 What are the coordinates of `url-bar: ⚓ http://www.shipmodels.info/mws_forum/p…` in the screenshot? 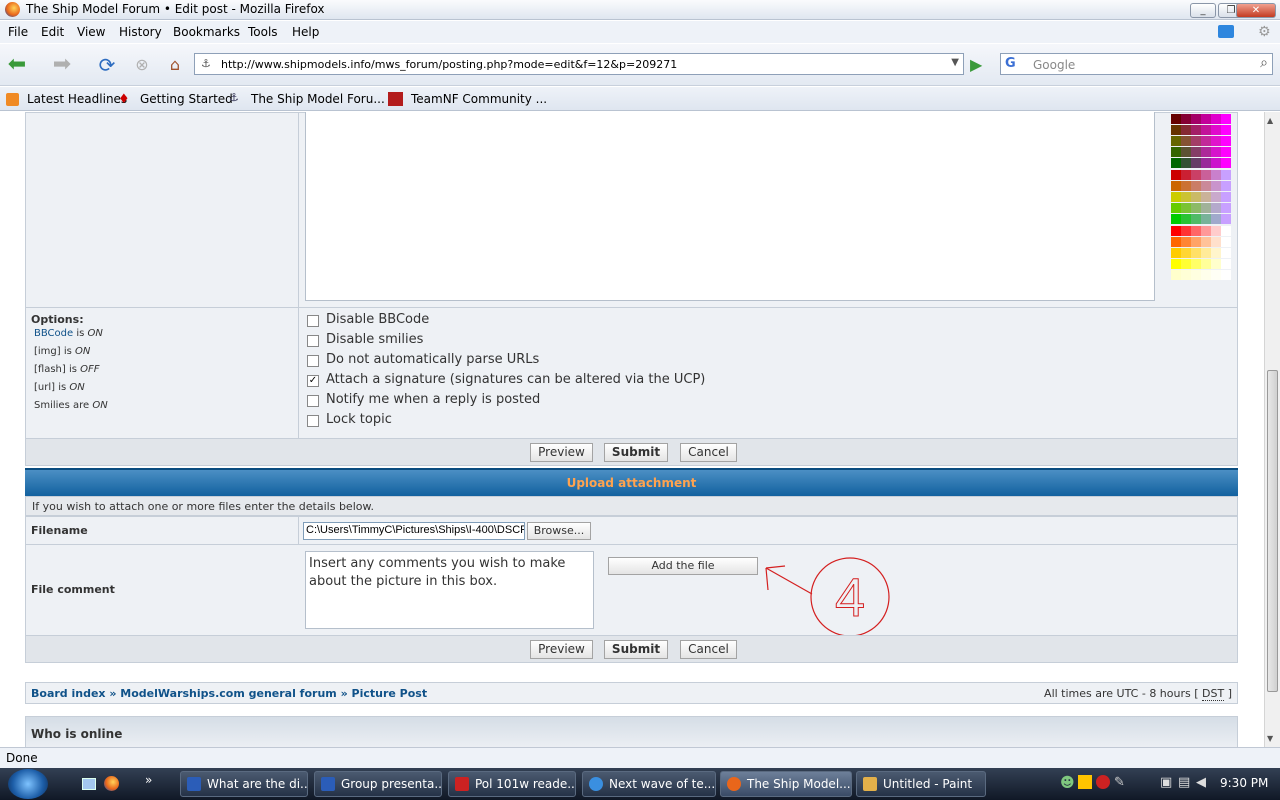 It's located at (579, 64).